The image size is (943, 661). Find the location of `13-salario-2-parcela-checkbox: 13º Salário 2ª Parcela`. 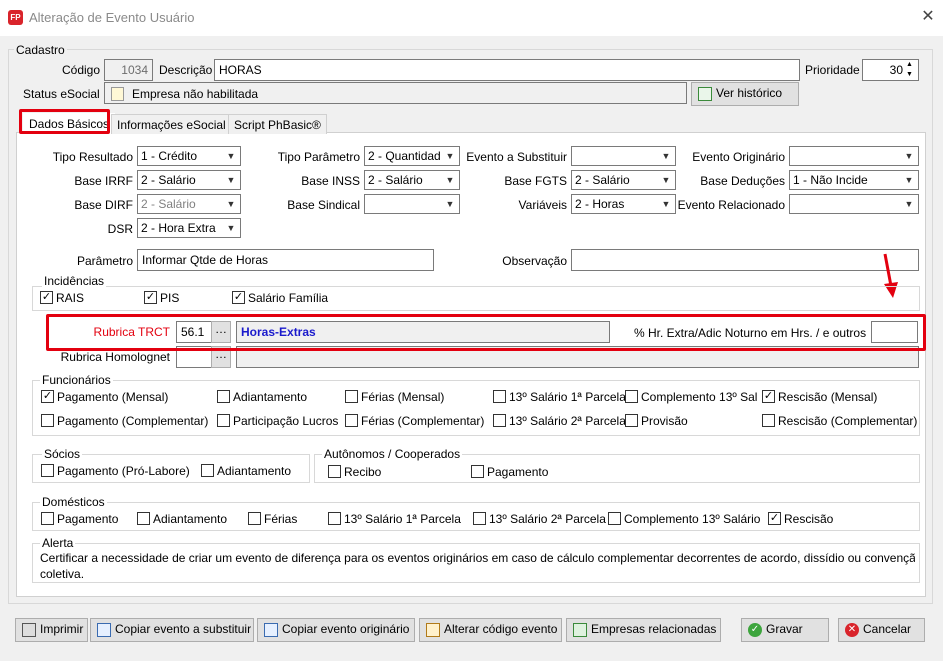

13-salario-2-parcela-checkbox: 13º Salário 2ª Parcela is located at coordinates (559, 420).